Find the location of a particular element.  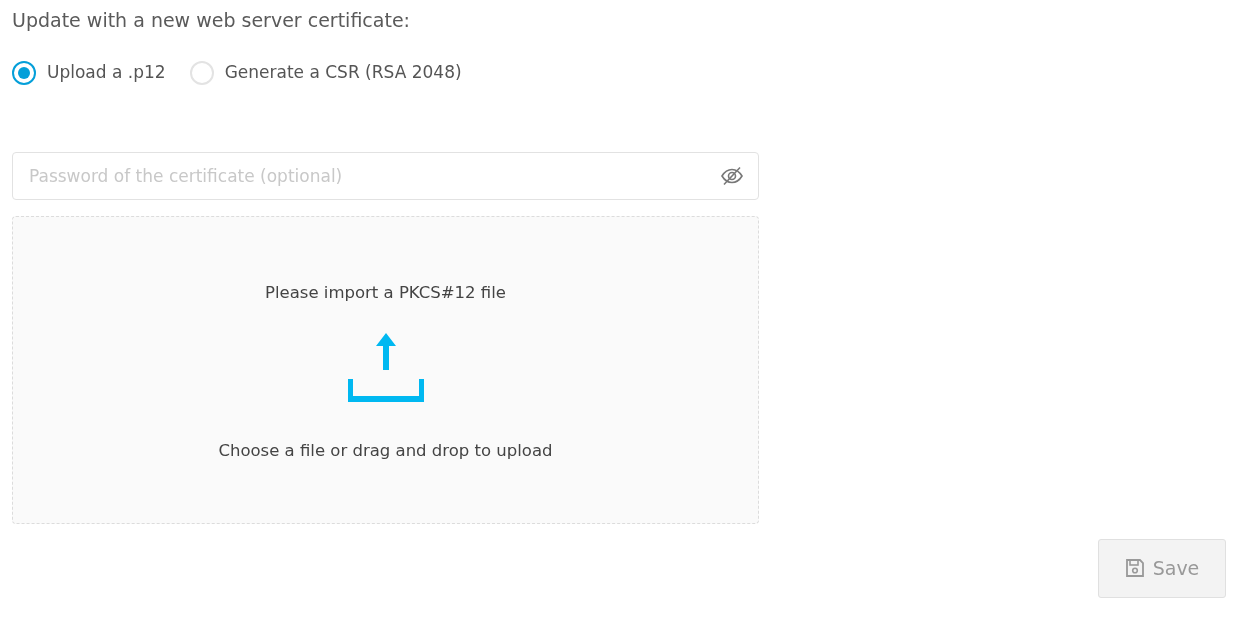

upload-icon is located at coordinates (385, 368).